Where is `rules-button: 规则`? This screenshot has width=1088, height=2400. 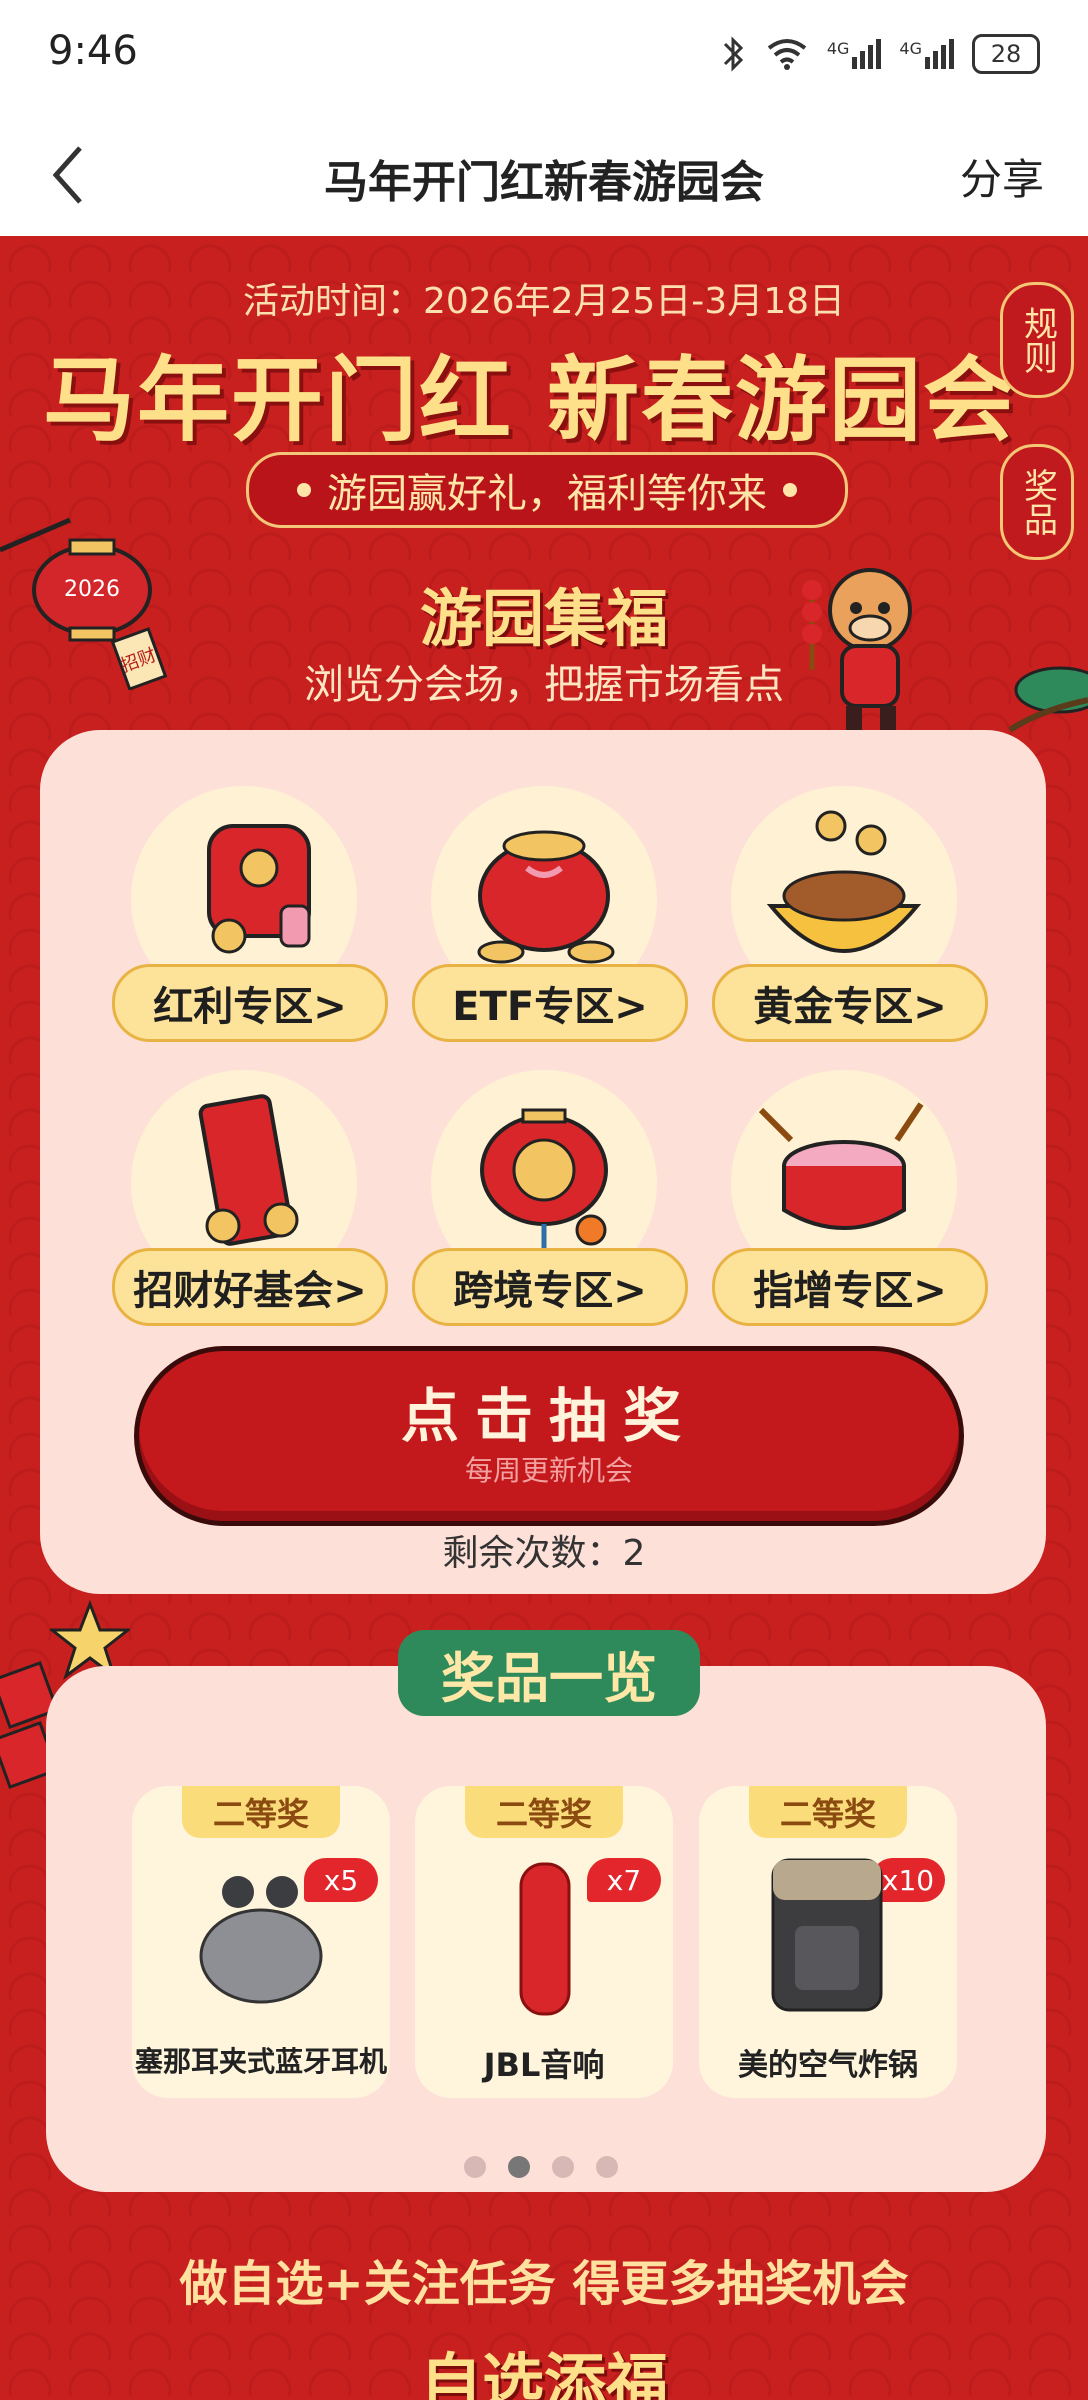 rules-button: 规则 is located at coordinates (1037, 340).